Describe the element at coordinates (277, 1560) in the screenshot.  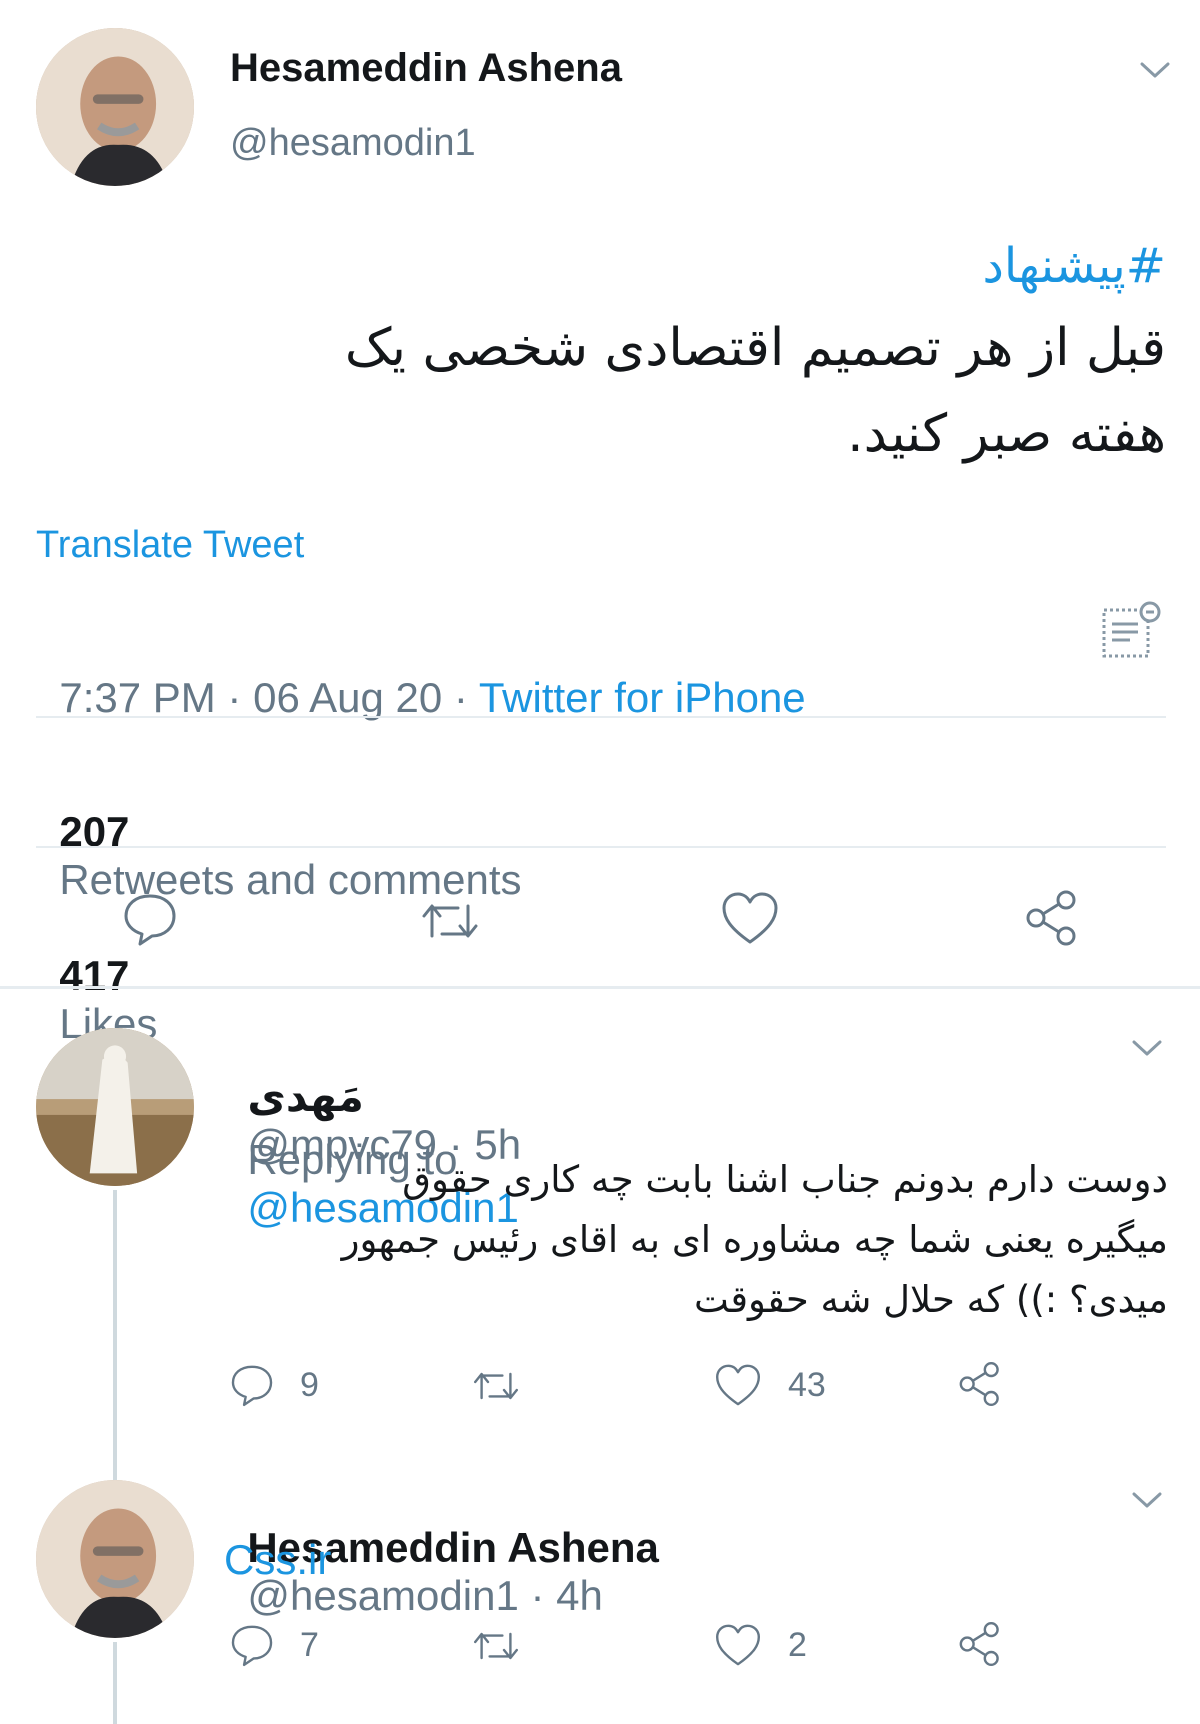
I see `reply2-link: Css.ir` at that location.